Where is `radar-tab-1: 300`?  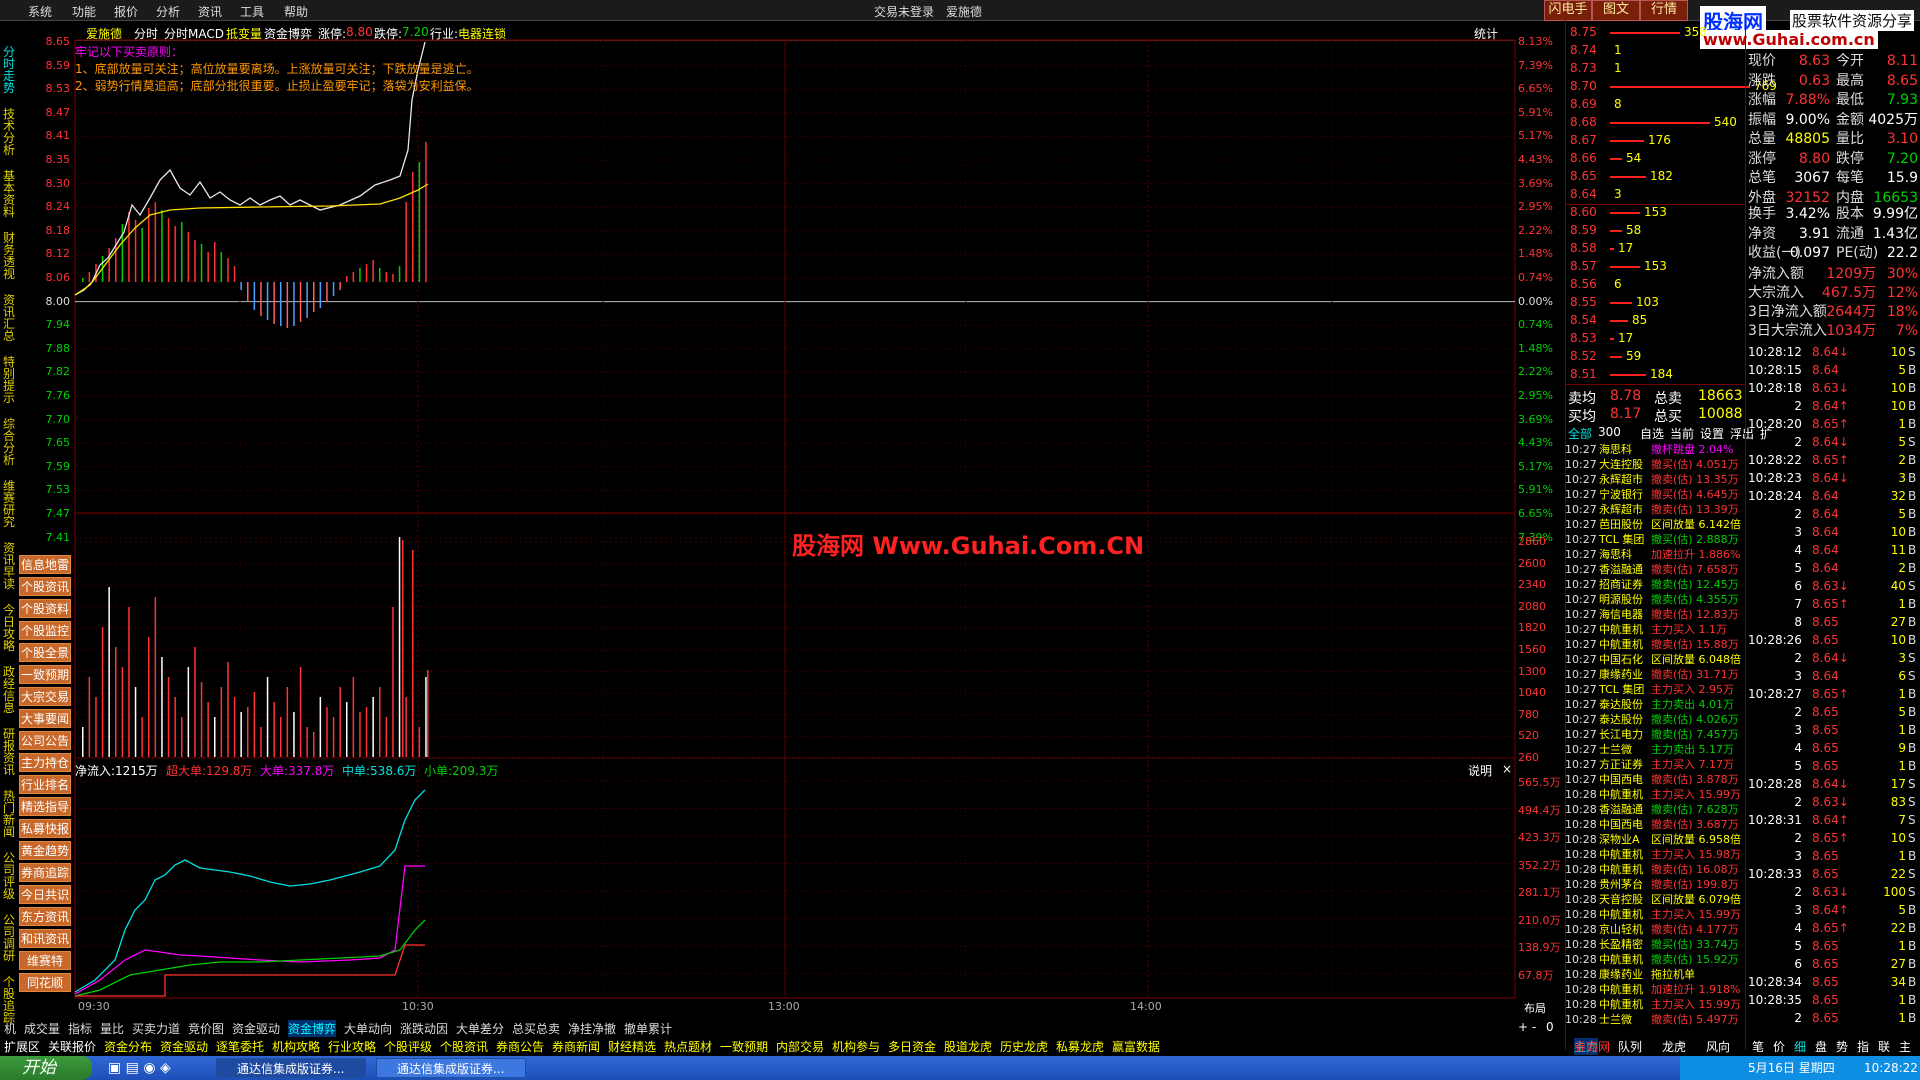 radar-tab-1: 300 is located at coordinates (1609, 432).